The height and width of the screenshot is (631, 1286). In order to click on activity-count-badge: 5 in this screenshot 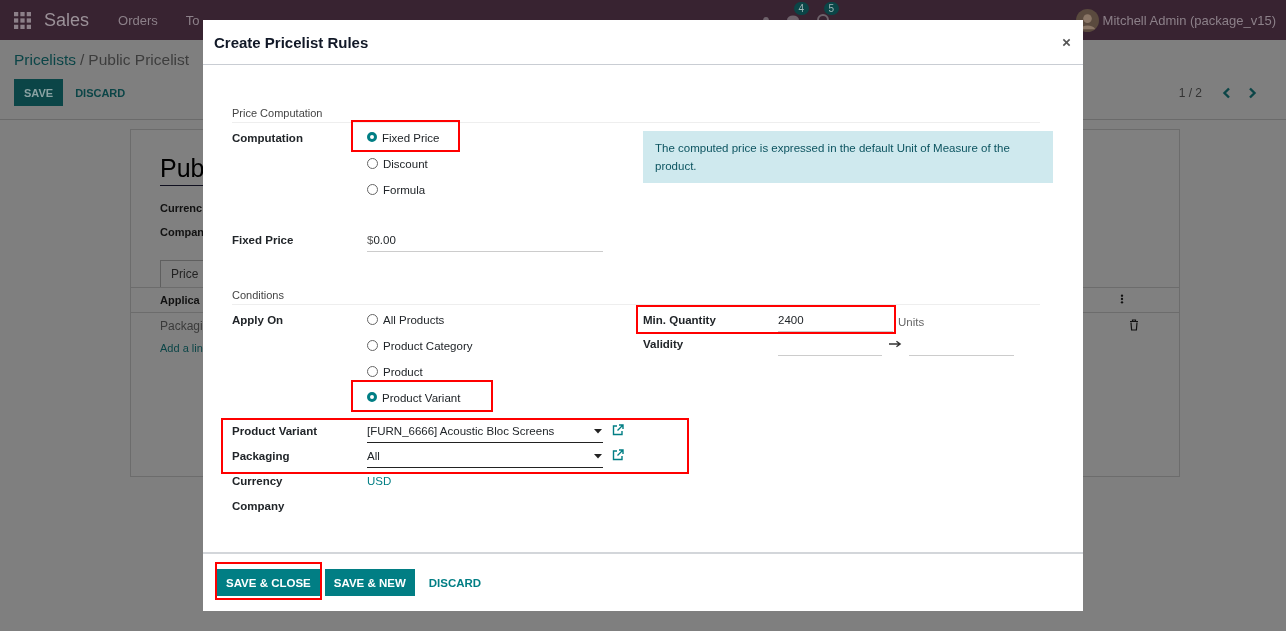, I will do `click(831, 8)`.